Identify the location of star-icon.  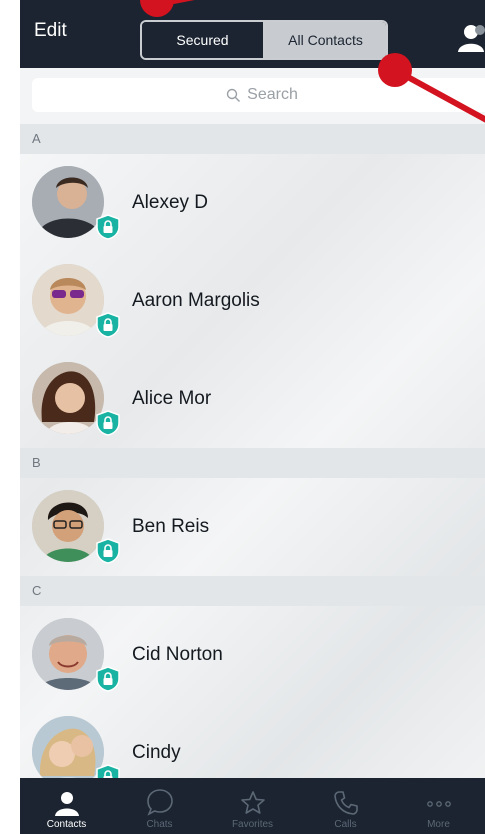
(252, 802).